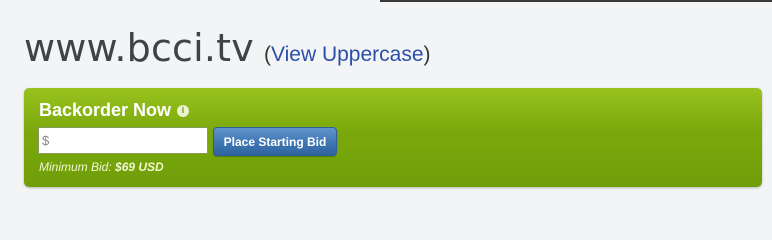  What do you see at coordinates (183, 110) in the screenshot?
I see `info-icon: i` at bounding box center [183, 110].